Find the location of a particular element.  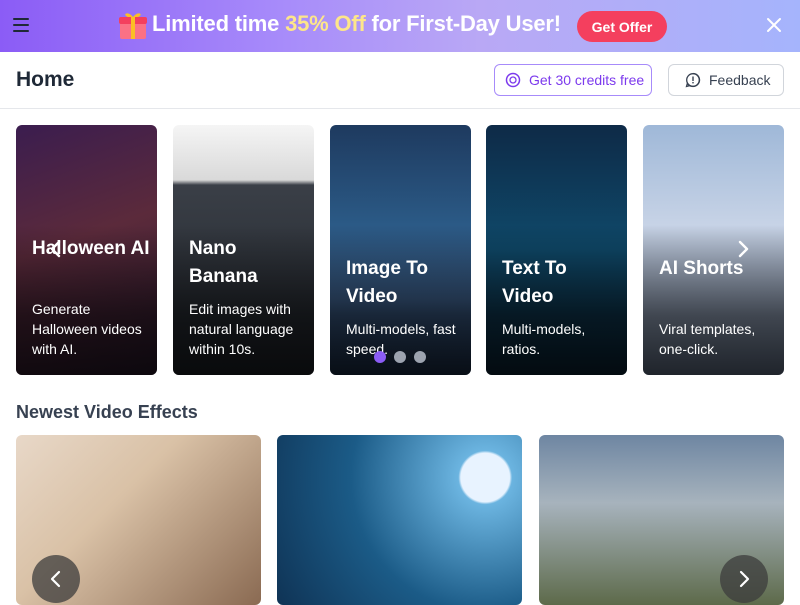

carousel-next-icon is located at coordinates (744, 249).